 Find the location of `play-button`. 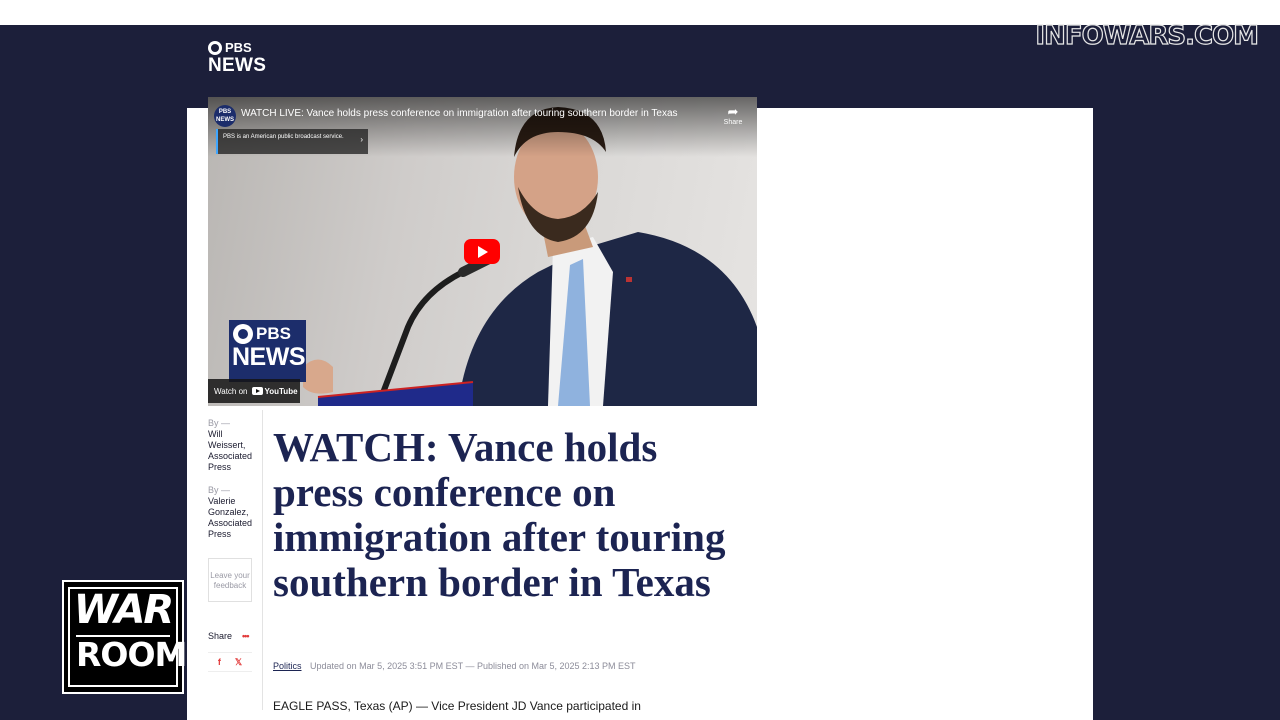

play-button is located at coordinates (482, 251).